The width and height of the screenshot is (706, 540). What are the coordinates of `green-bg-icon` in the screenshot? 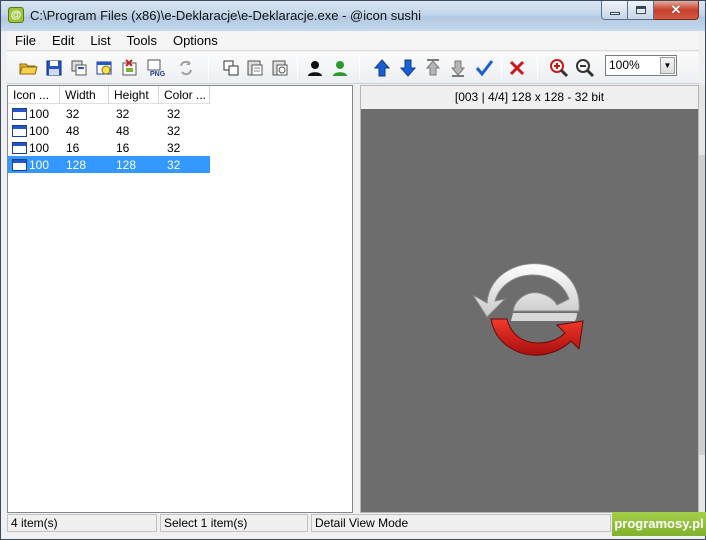 It's located at (340, 68).